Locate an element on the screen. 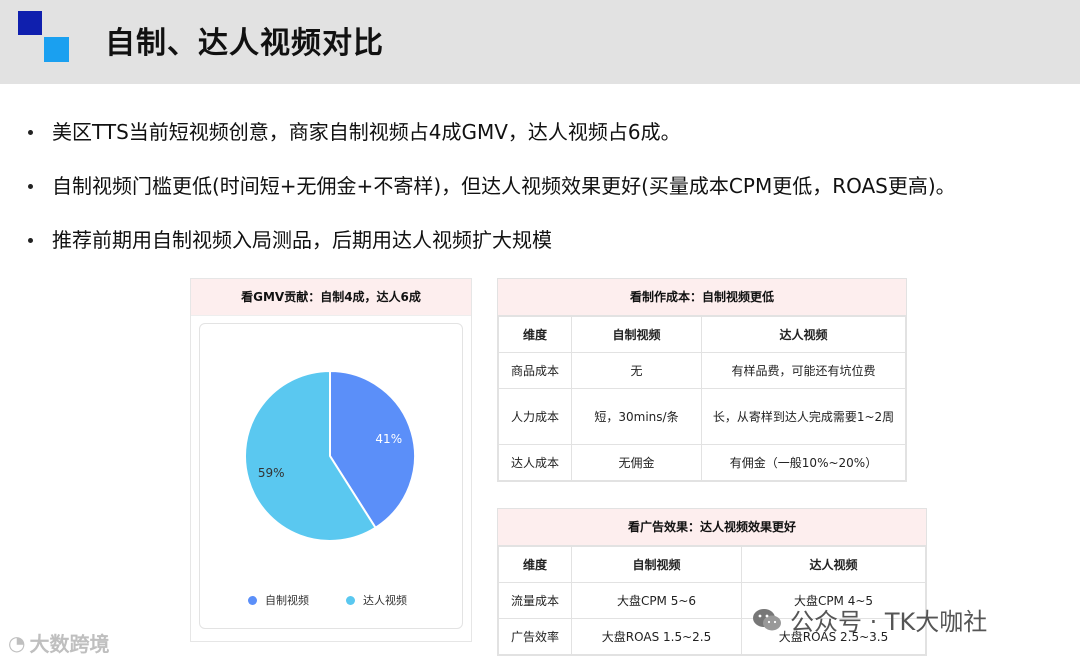 This screenshot has width=1080, height=662. table-row: 人力成本 短，30mins/条 长，从寄样到达人完成需要1~2周 is located at coordinates (702, 416).